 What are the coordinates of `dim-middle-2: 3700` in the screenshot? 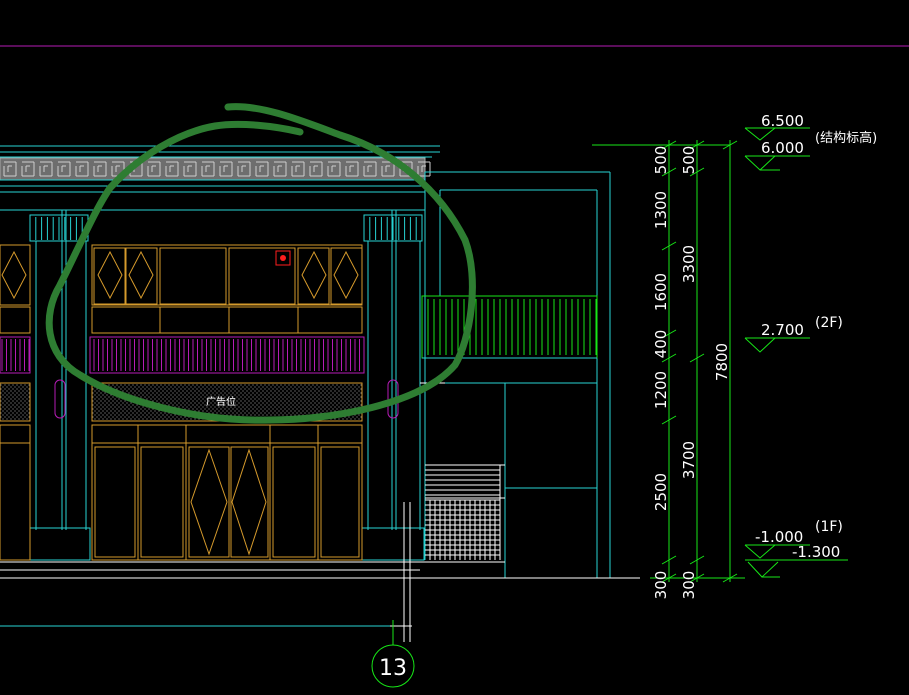 It's located at (689, 460).